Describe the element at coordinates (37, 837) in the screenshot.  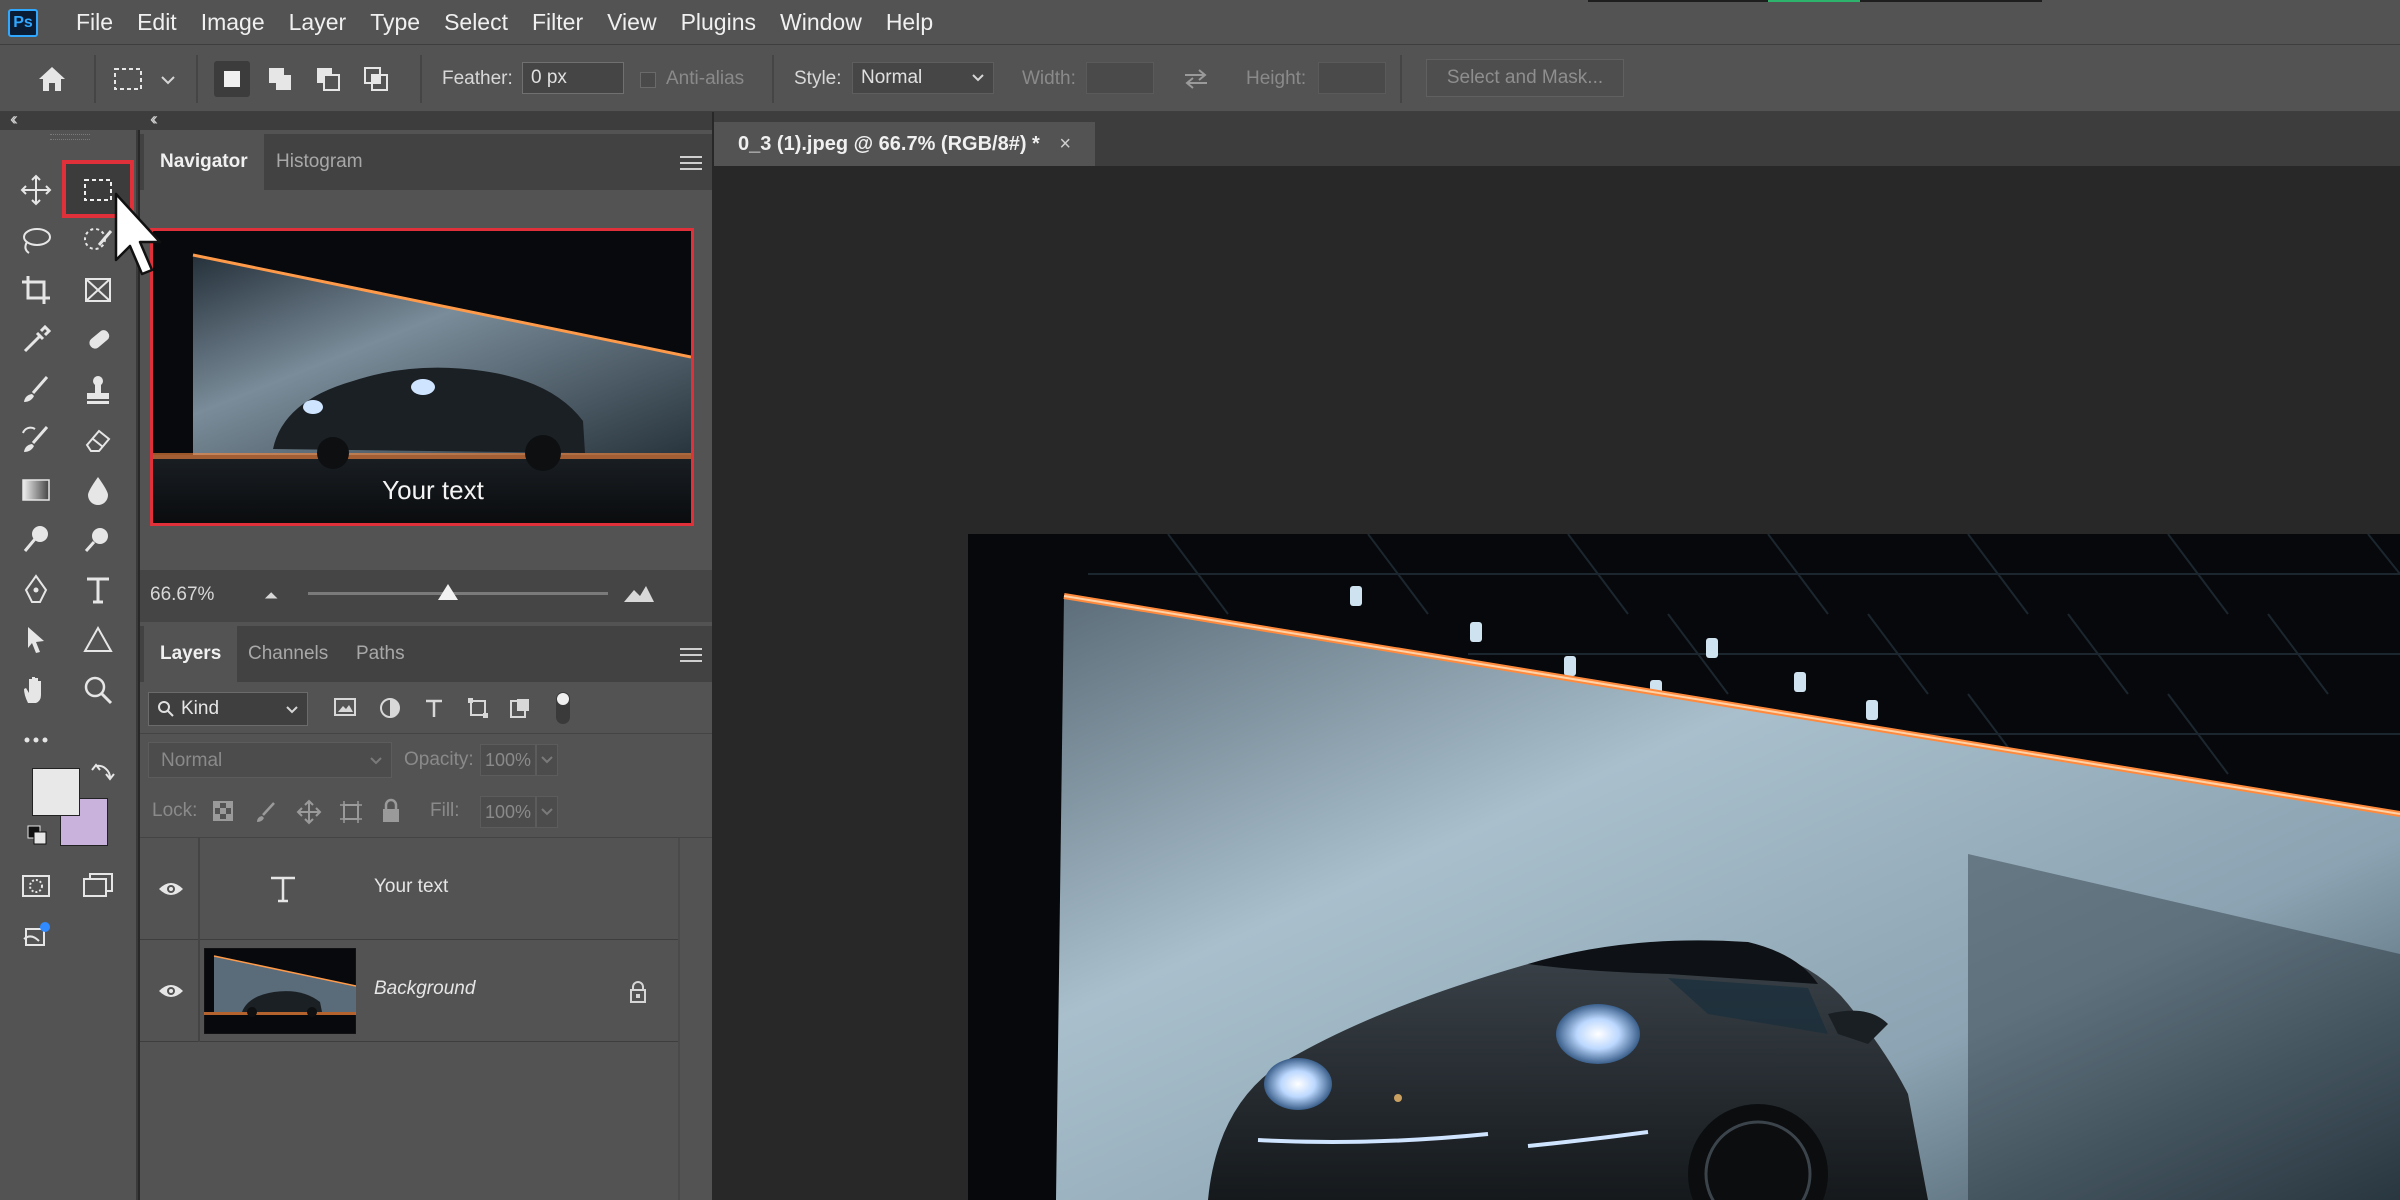
I see `default-colors-icon` at that location.